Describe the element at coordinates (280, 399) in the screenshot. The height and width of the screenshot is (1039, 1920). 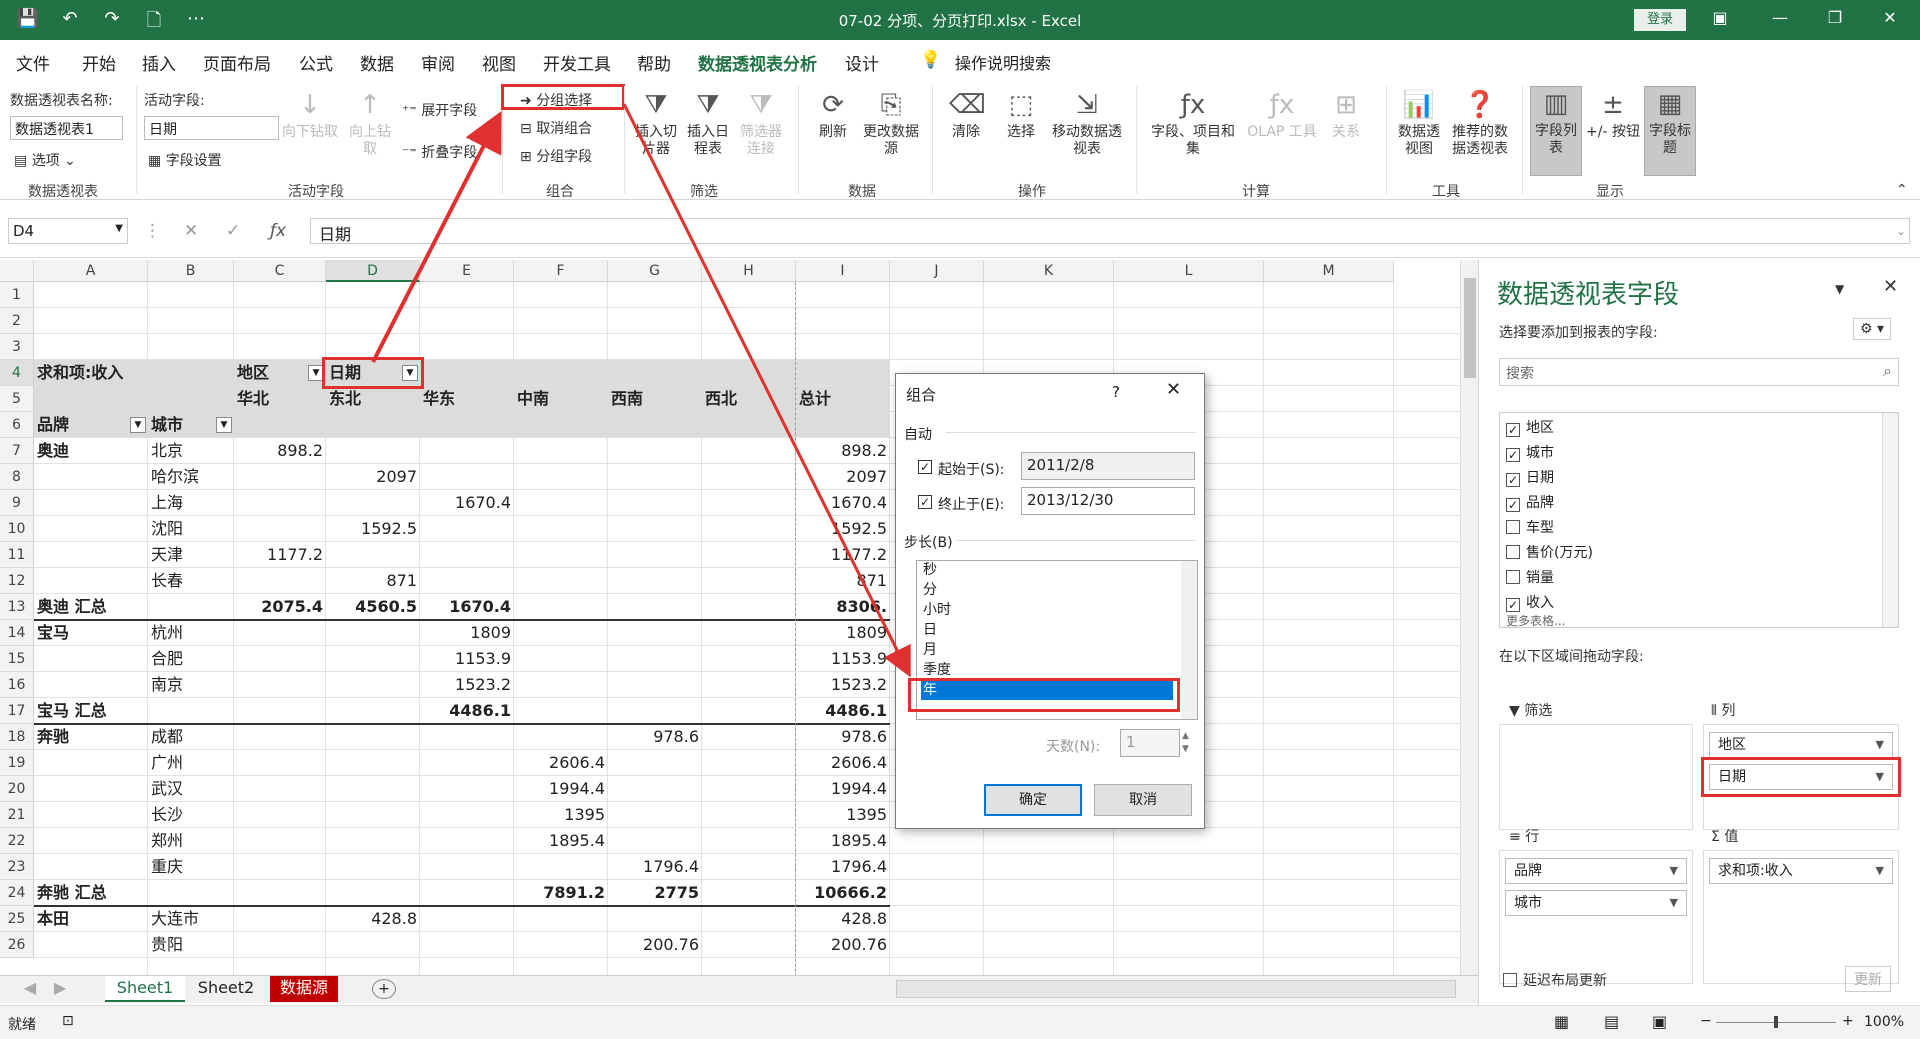
I see `pivot-column-header: 华北` at that location.